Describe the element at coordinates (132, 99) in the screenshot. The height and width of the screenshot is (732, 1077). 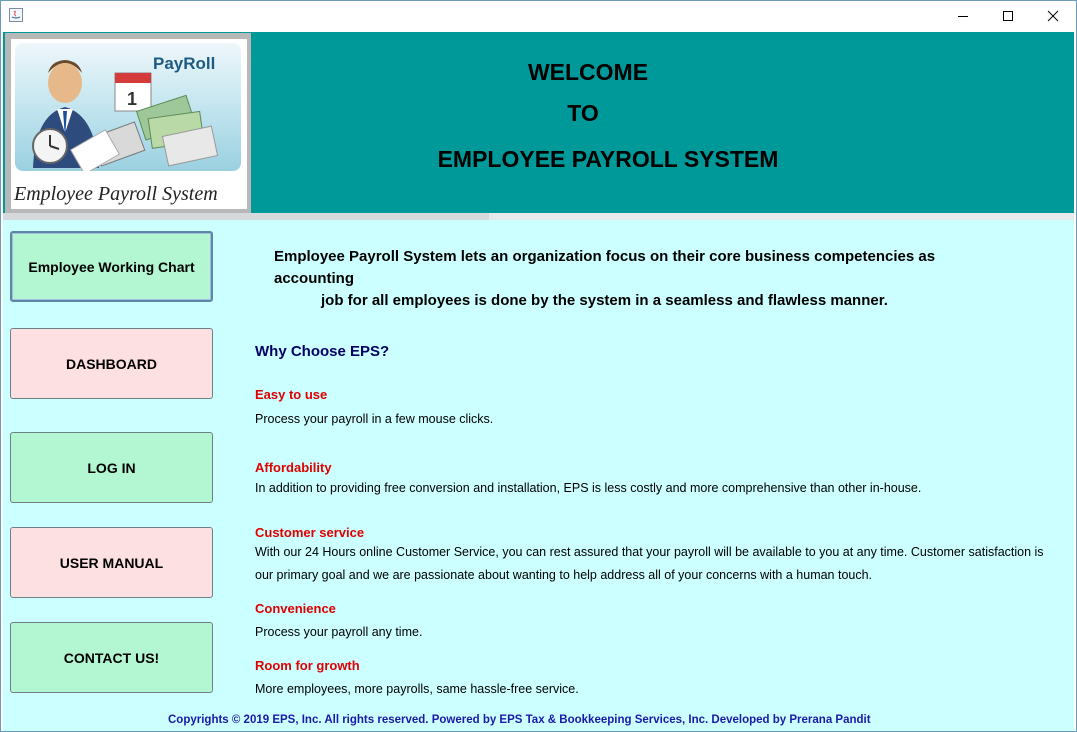
I see `svg-text: 1` at that location.